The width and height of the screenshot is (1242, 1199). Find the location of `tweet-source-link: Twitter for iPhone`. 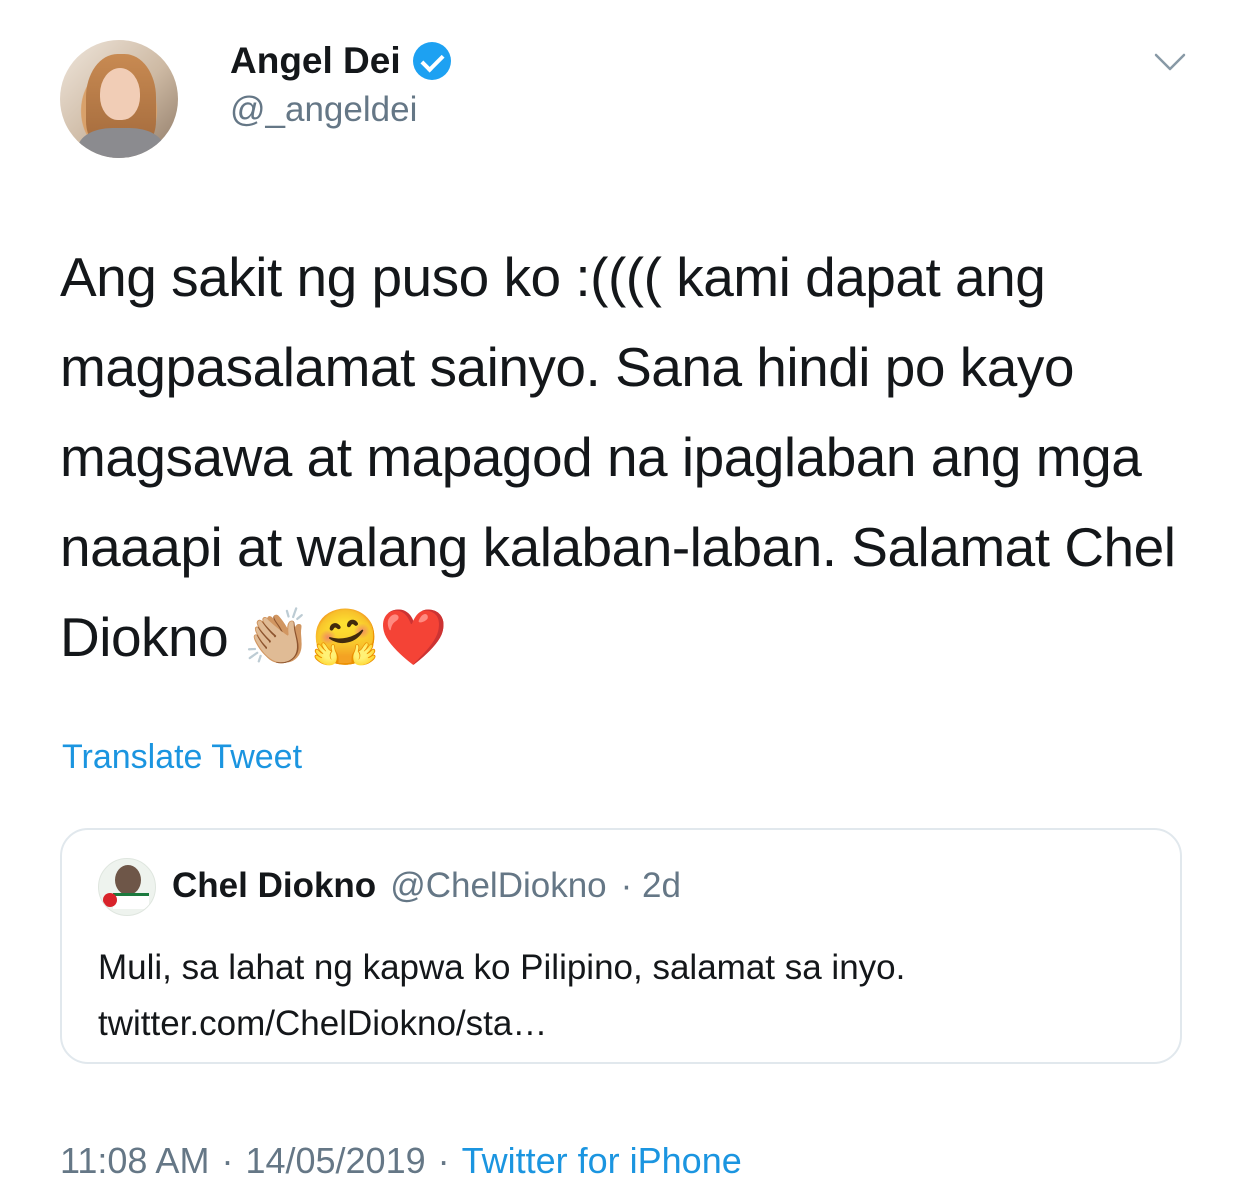

tweet-source-link: Twitter for iPhone is located at coordinates (602, 1161).